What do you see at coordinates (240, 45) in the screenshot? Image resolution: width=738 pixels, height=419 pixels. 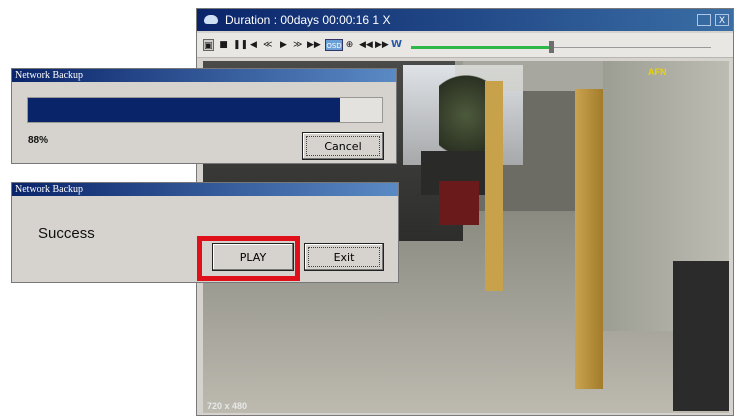 I see `pause-icon: ❚❚` at bounding box center [240, 45].